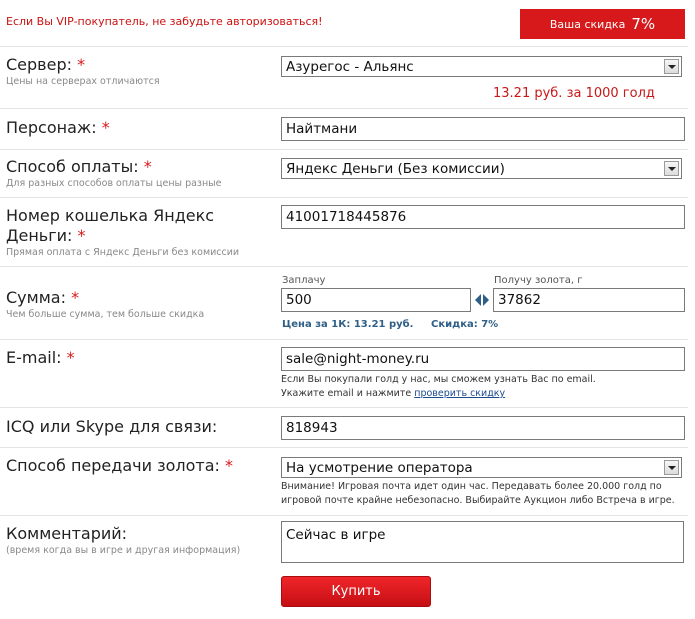 This screenshot has width=695, height=619. I want to click on wallet-label-line2: Деньги: *, so click(46, 235).